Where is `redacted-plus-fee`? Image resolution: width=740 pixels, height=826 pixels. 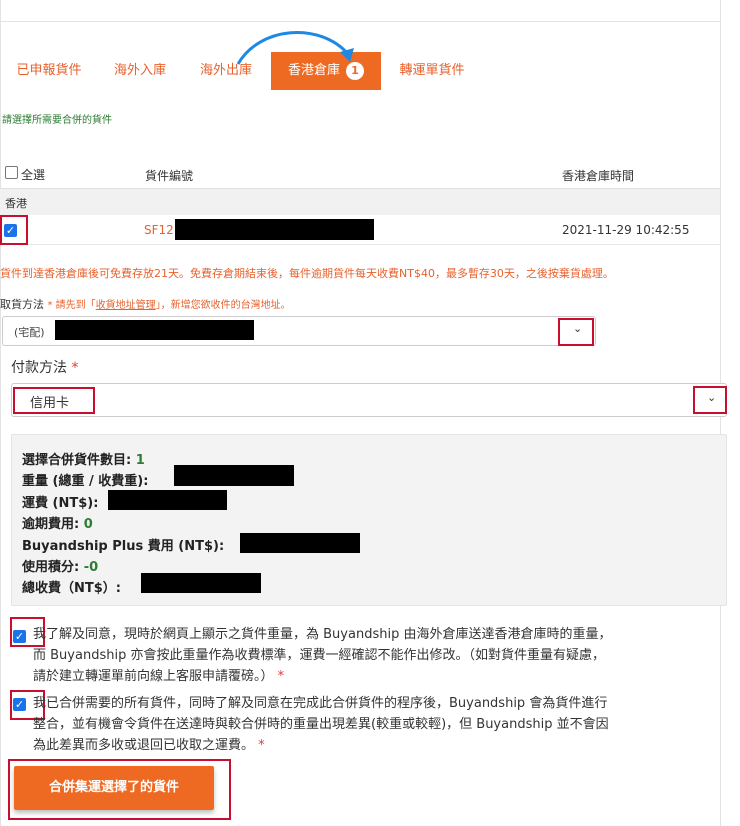
redacted-plus-fee is located at coordinates (300, 543).